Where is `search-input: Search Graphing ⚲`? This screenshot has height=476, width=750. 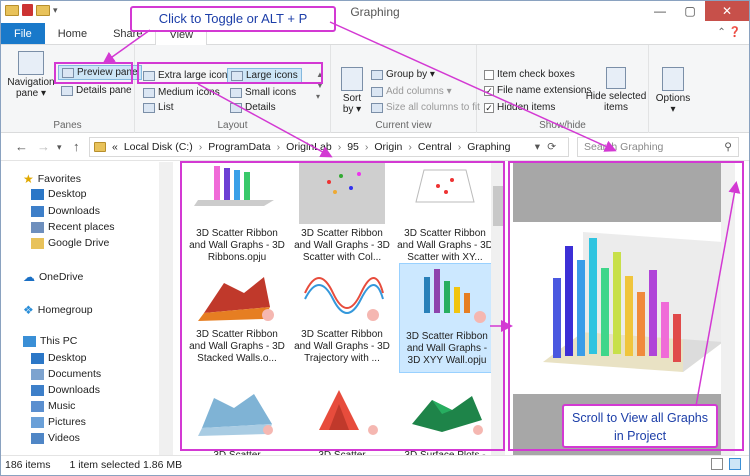
search-input: Search Graphing ⚲ is located at coordinates (658, 147).